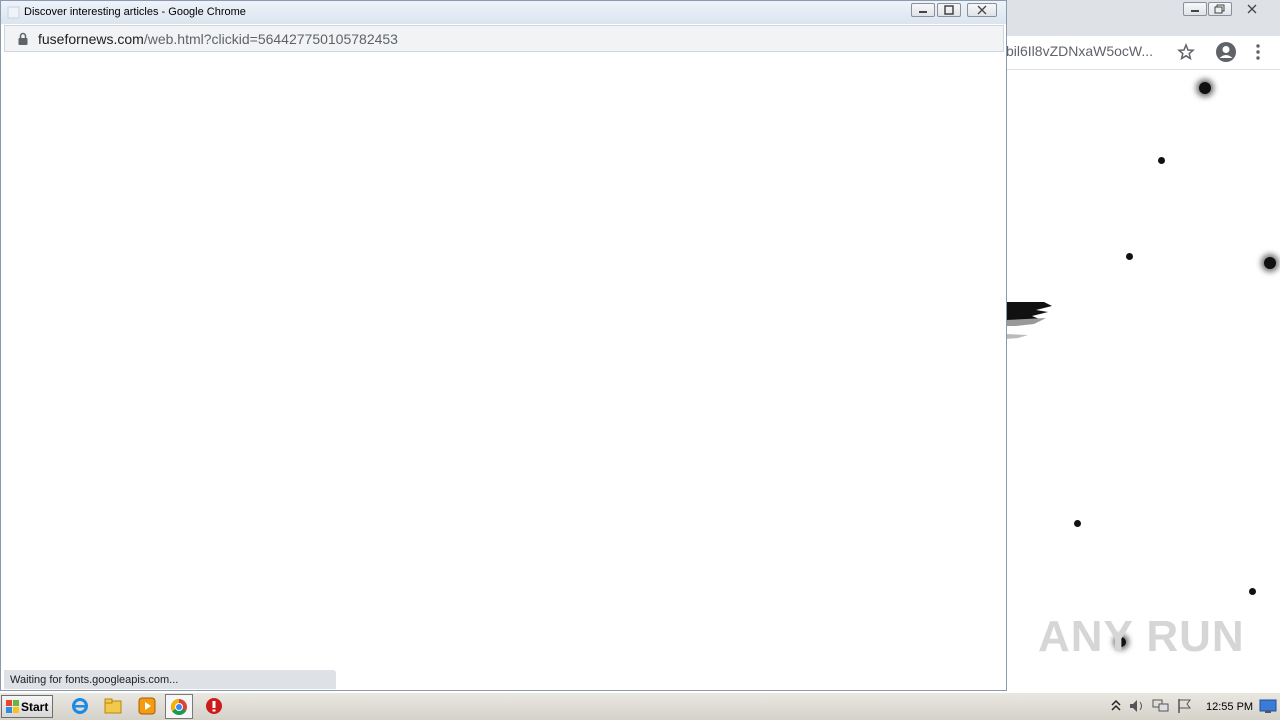 The image size is (1280, 720). Describe the element at coordinates (270, 39) in the screenshot. I see `url-path: /web.html?clickid=564427750105782453` at that location.